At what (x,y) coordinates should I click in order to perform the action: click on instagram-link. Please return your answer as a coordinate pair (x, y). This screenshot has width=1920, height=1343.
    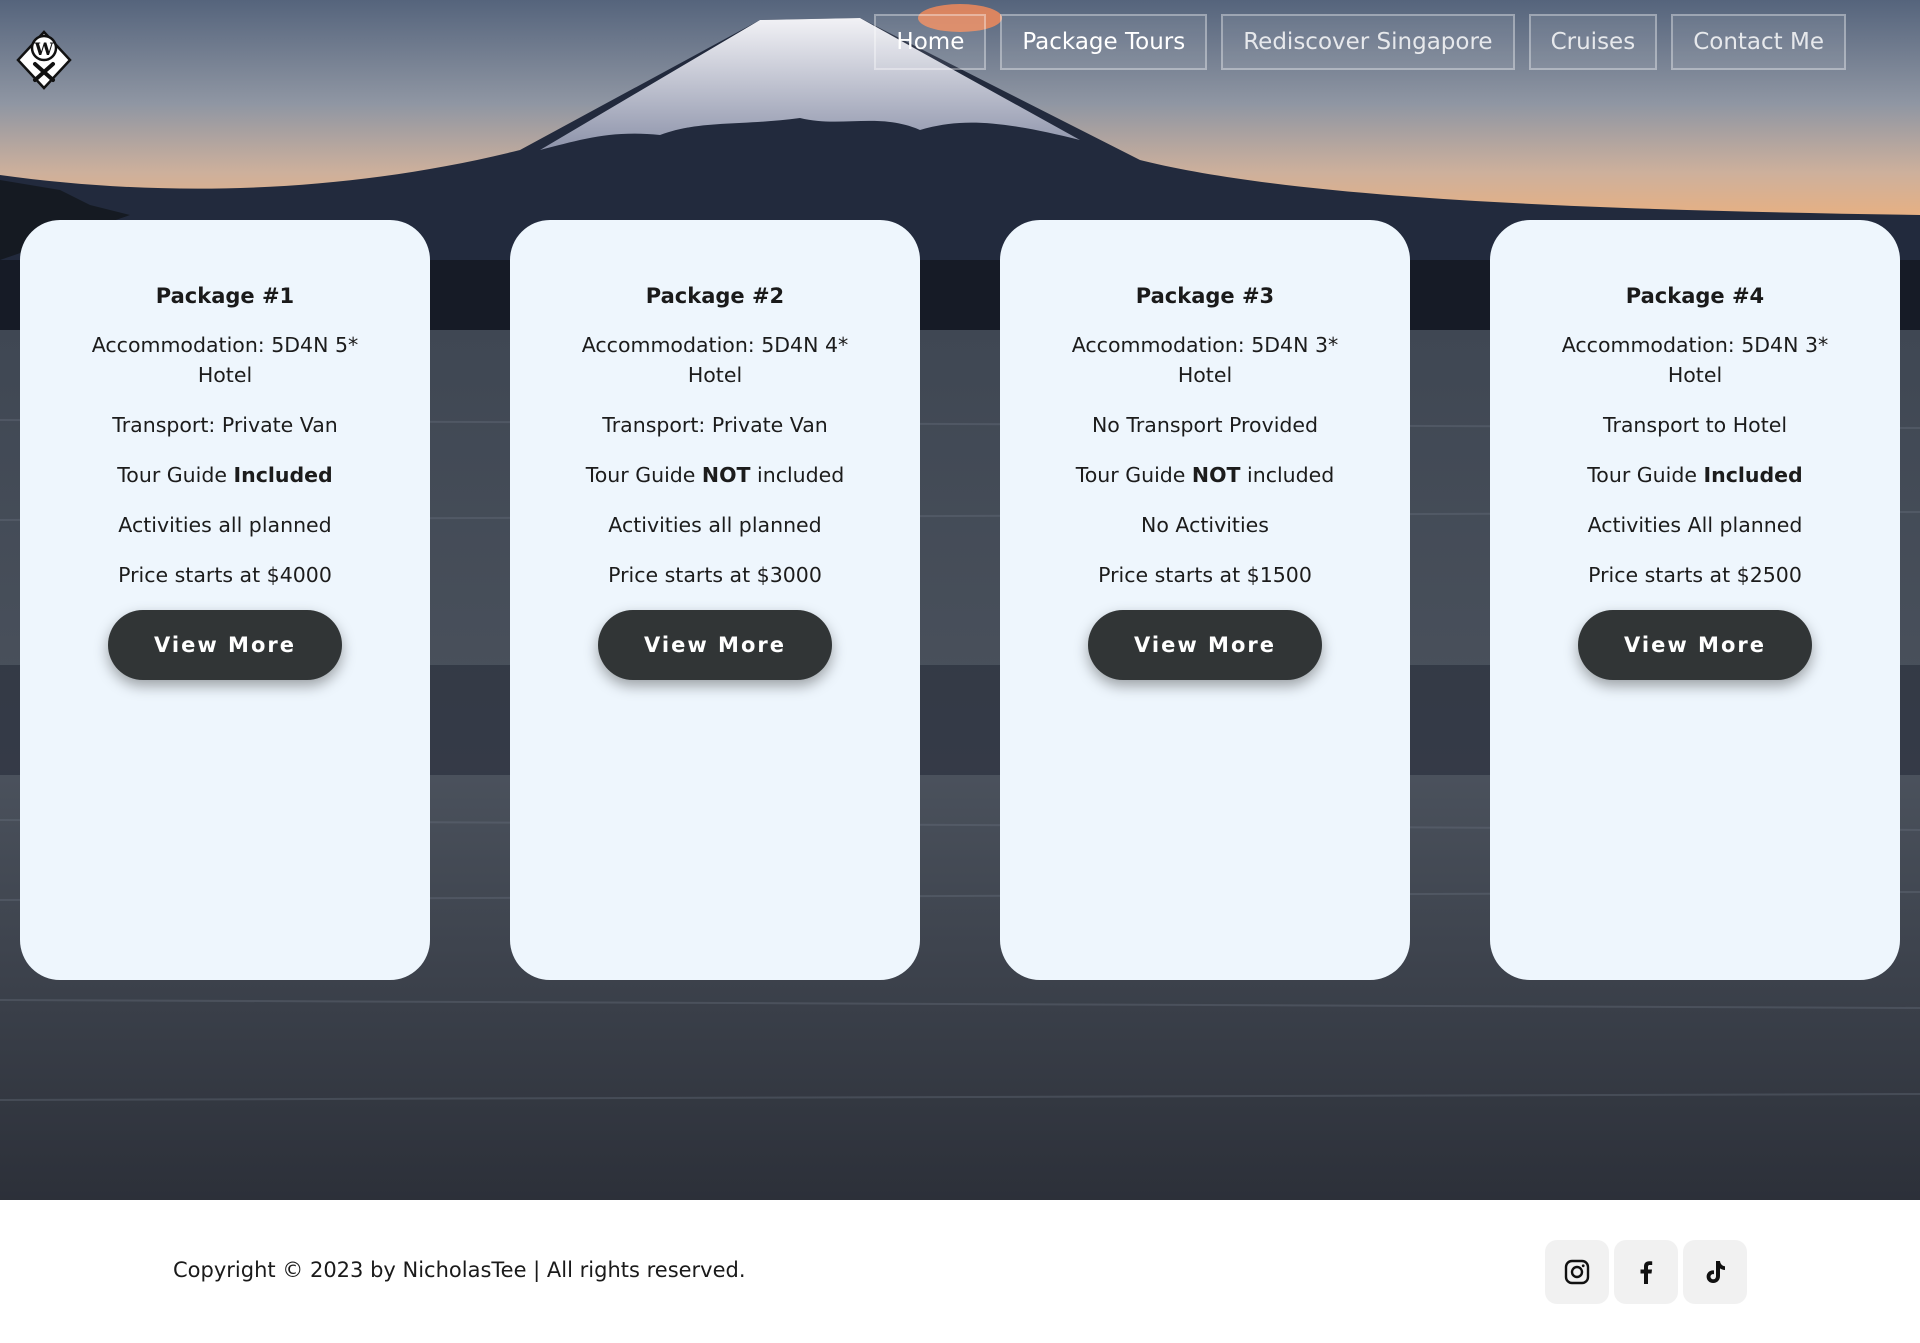
    Looking at the image, I should click on (1577, 1272).